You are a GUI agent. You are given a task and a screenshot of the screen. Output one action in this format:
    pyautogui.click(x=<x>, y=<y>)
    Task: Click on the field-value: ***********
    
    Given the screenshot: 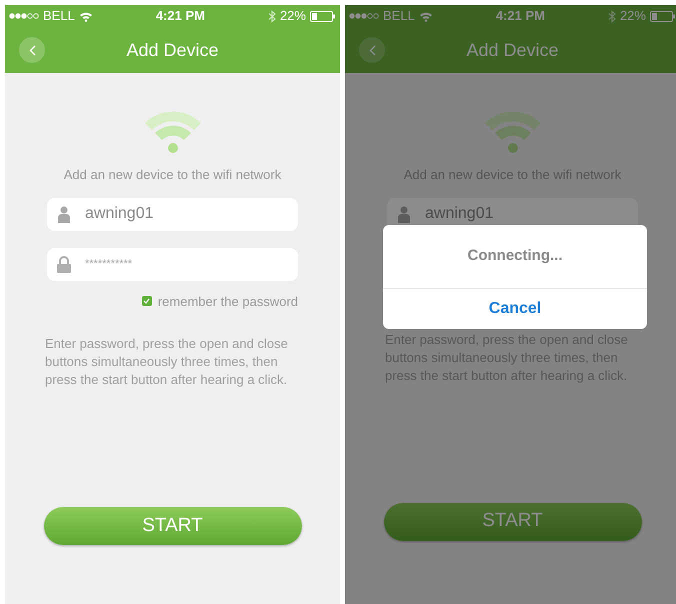 What is the action you would take?
    pyautogui.click(x=108, y=264)
    